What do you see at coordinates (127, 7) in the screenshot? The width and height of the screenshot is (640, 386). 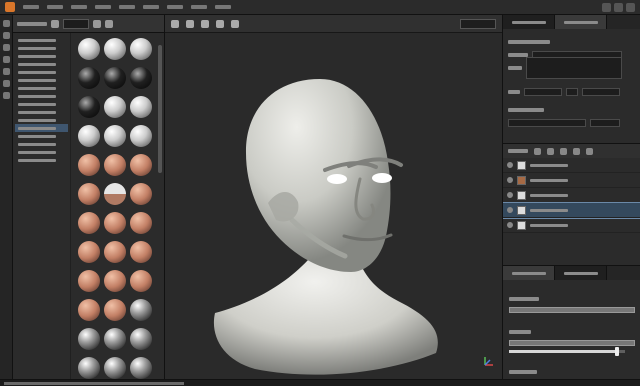 I see `viewport-menu` at bounding box center [127, 7].